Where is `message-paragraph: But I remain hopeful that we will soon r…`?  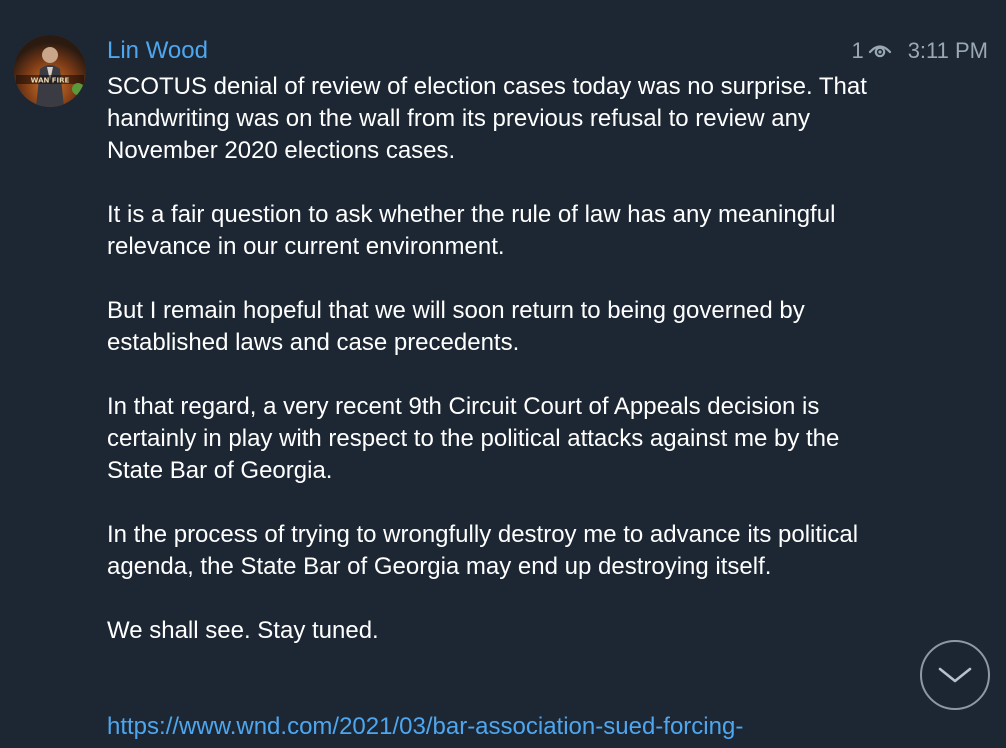
message-paragraph: But I remain hopeful that we will soon r… is located at coordinates (456, 326).